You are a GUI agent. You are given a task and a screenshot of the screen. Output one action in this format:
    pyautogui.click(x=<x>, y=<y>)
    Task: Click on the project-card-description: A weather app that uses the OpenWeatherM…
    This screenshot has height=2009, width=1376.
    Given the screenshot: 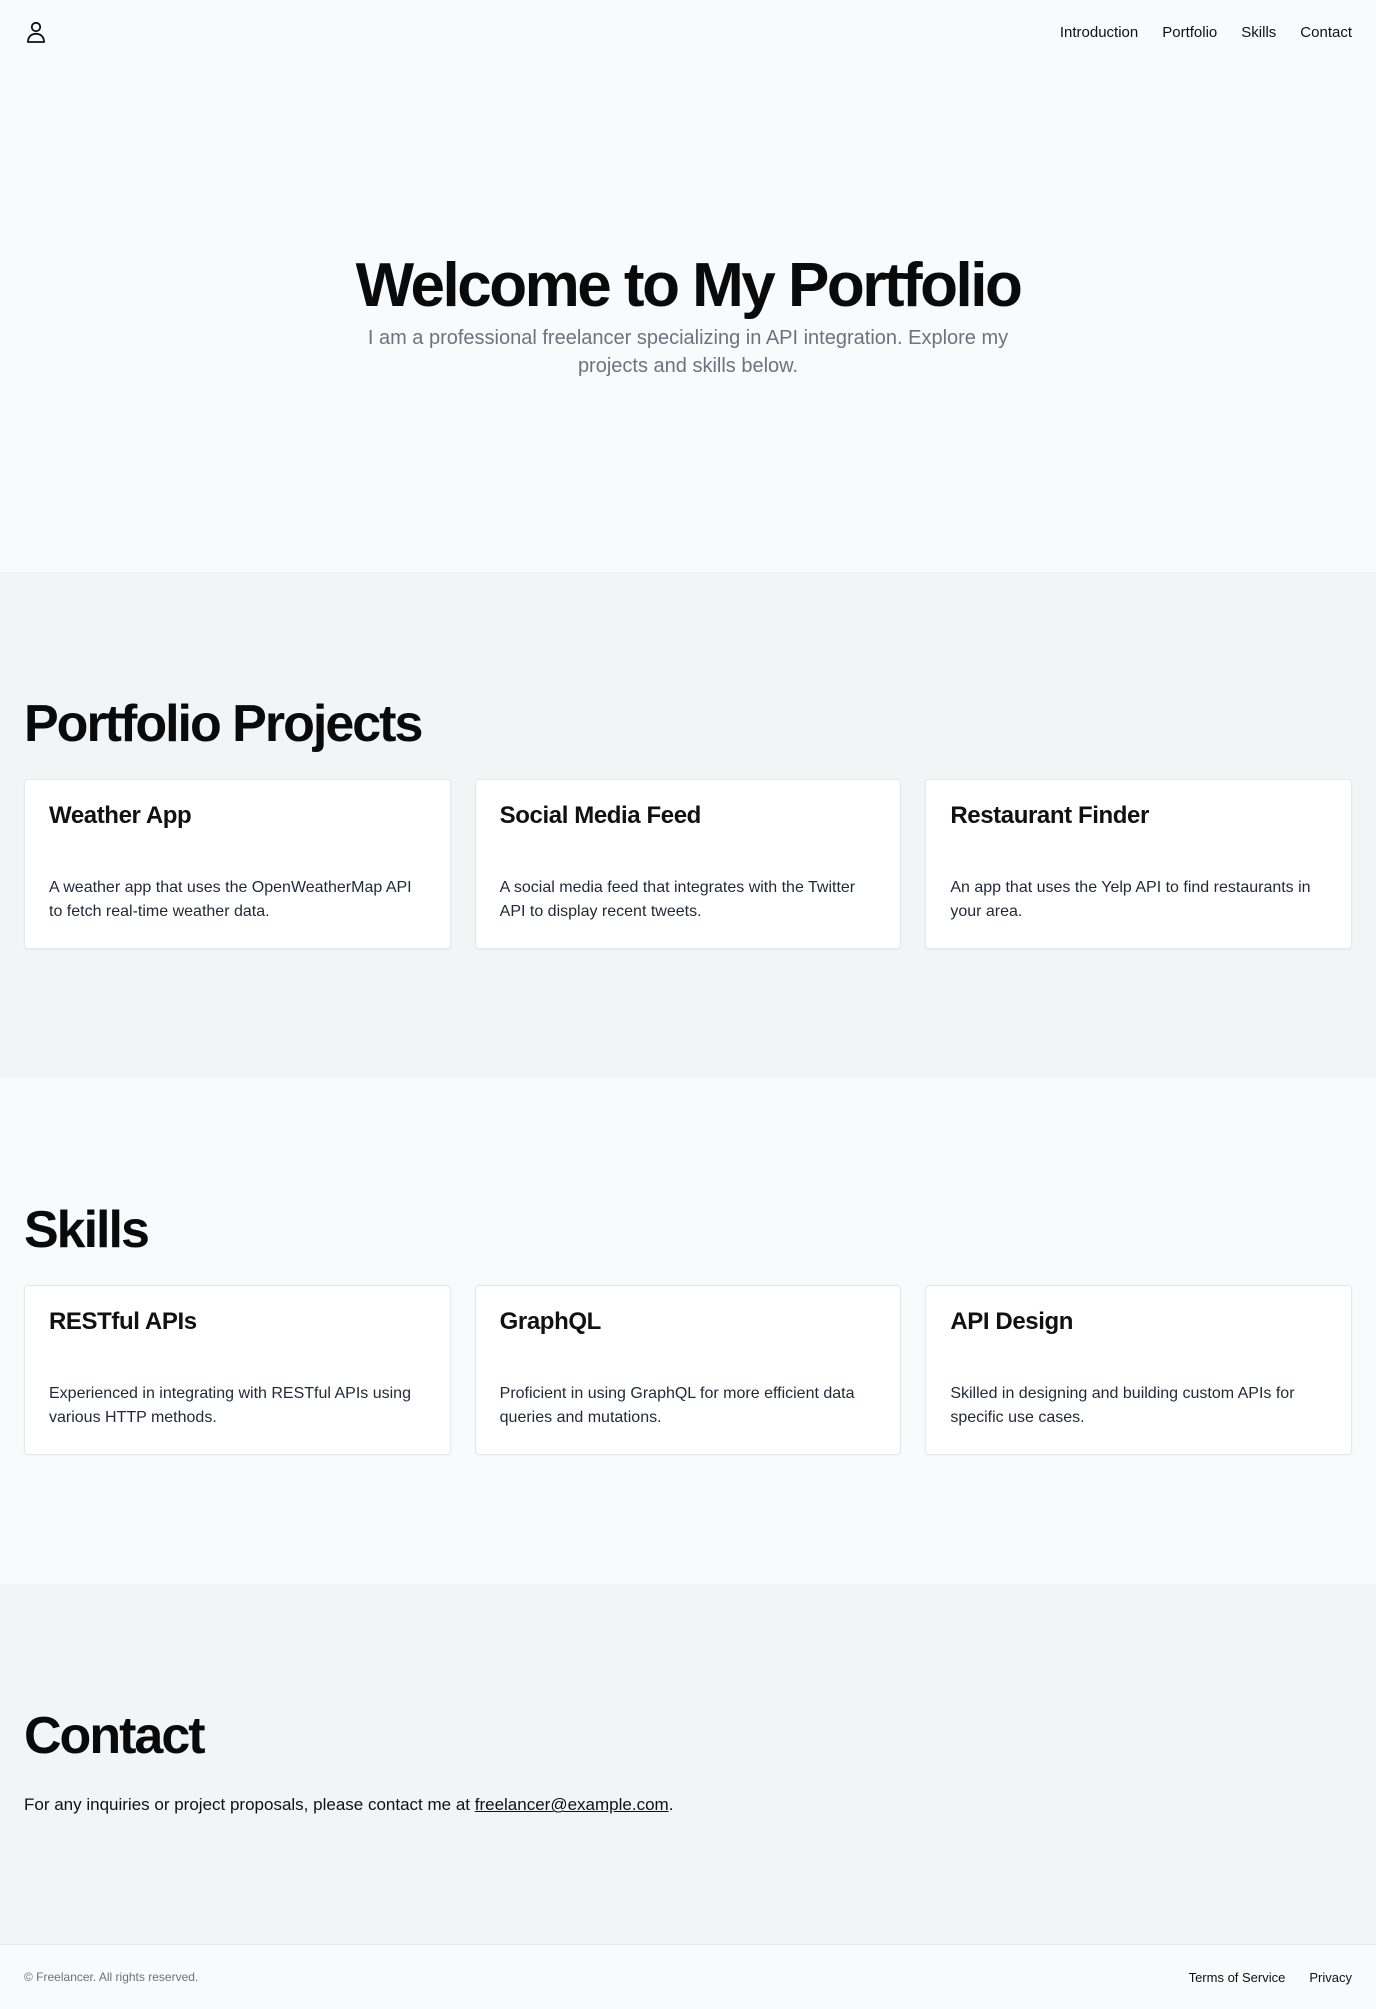 What is the action you would take?
    pyautogui.click(x=230, y=900)
    